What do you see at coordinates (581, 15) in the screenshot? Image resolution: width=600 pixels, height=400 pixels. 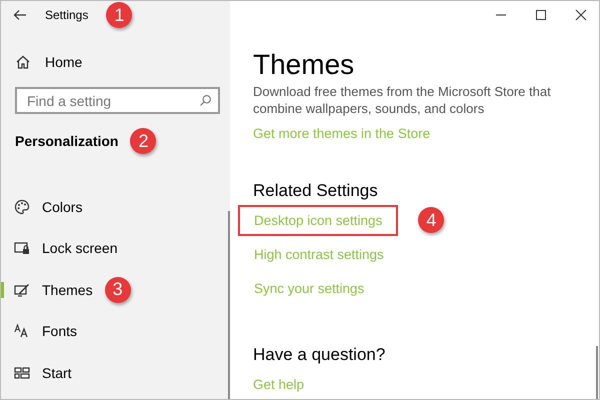 I see `close-icon` at bounding box center [581, 15].